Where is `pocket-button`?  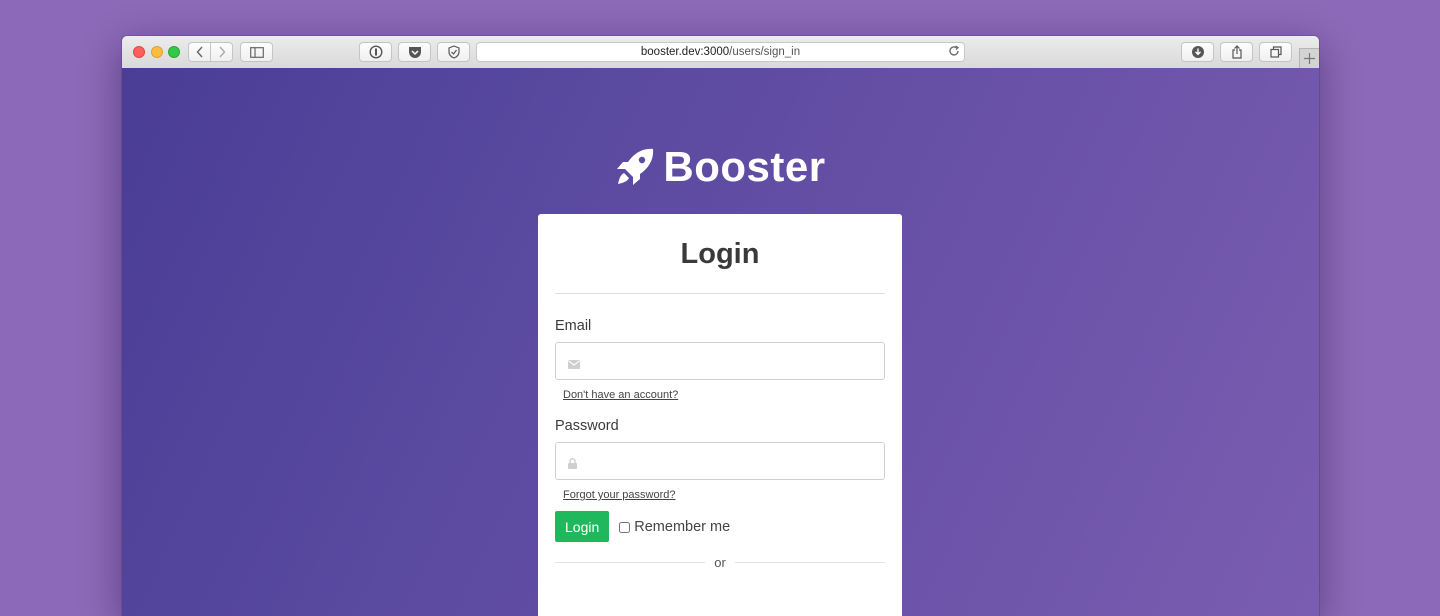
pocket-button is located at coordinates (414, 52).